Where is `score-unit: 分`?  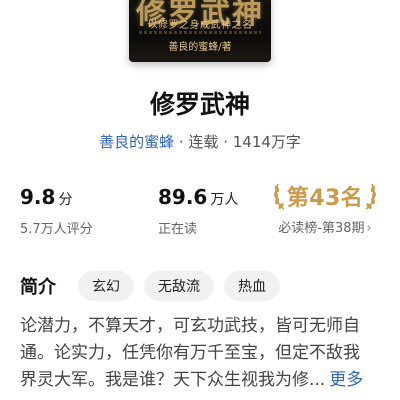
score-unit: 分 is located at coordinates (65, 200).